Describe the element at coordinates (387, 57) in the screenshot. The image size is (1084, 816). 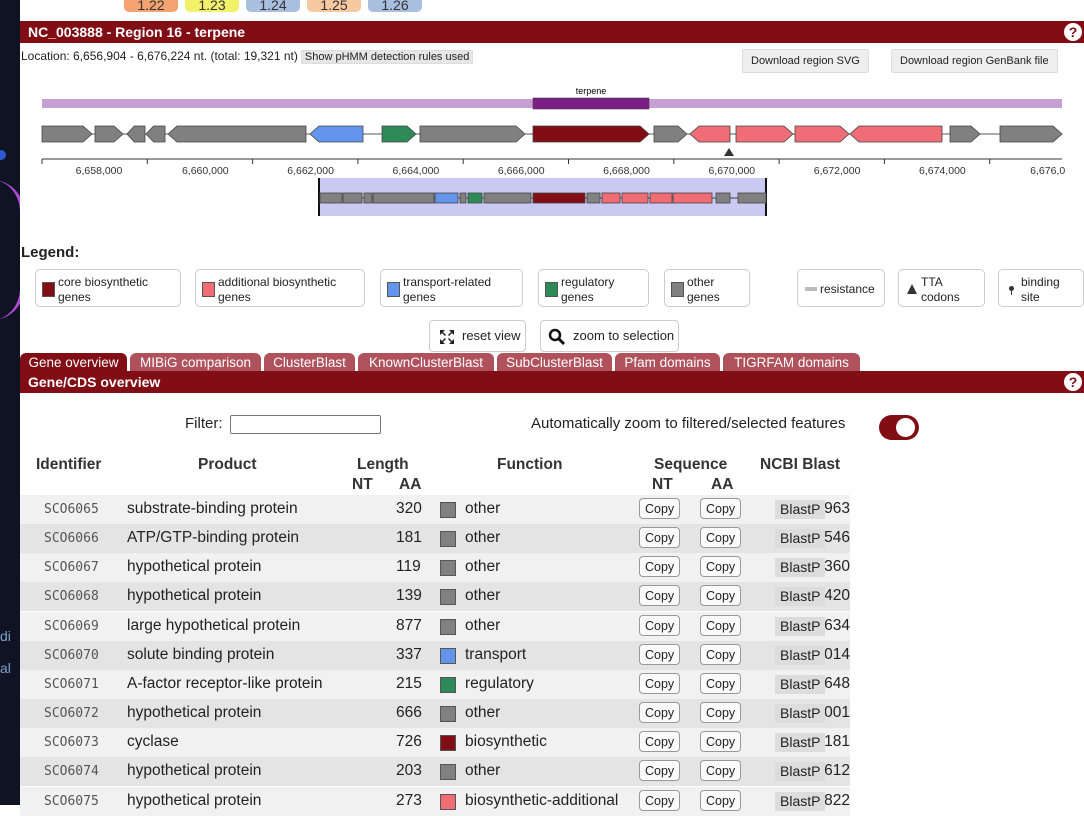
I see `show-rules-button: Show pHMM detection rules used` at that location.